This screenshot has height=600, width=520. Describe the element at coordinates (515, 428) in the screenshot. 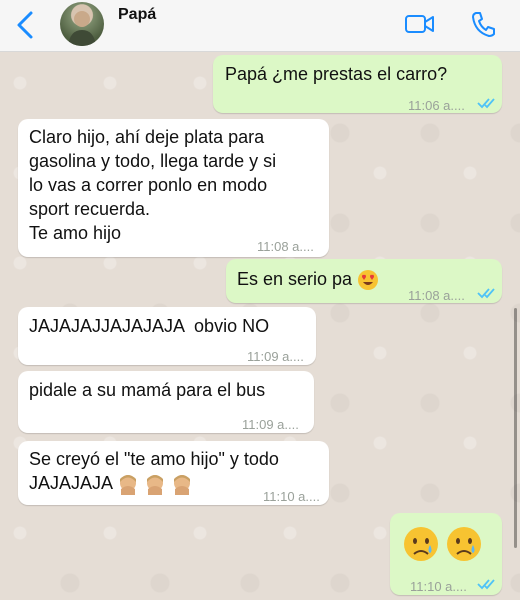

I see `chat-scrollbar` at that location.